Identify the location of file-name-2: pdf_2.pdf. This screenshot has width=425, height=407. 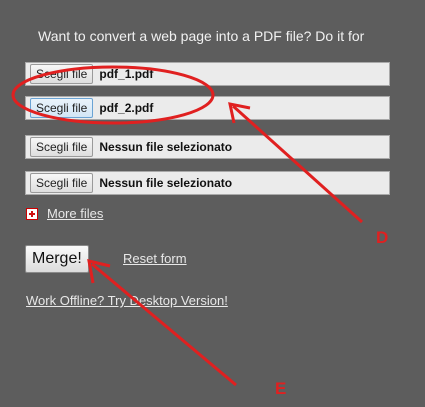
(126, 108).